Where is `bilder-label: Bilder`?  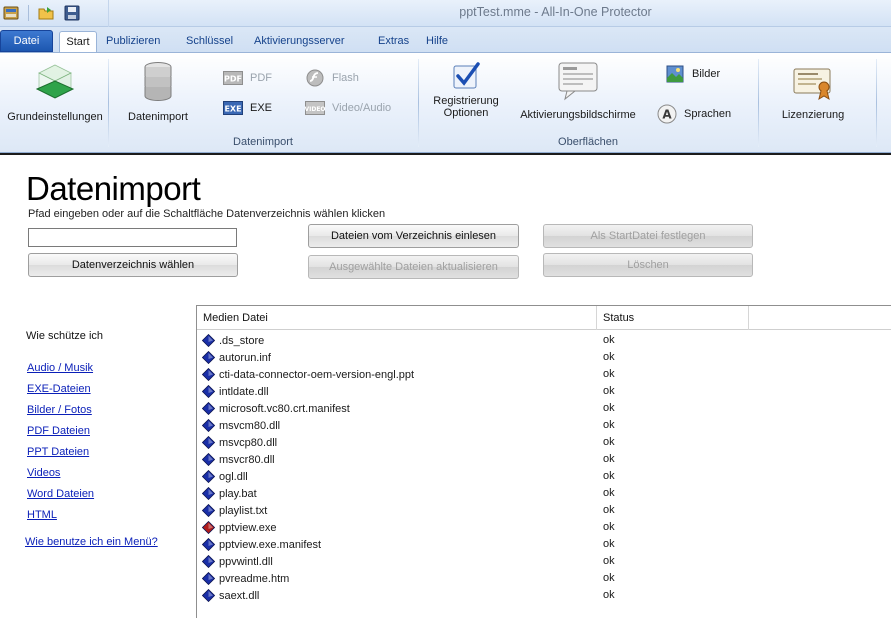
bilder-label: Bilder is located at coordinates (706, 74).